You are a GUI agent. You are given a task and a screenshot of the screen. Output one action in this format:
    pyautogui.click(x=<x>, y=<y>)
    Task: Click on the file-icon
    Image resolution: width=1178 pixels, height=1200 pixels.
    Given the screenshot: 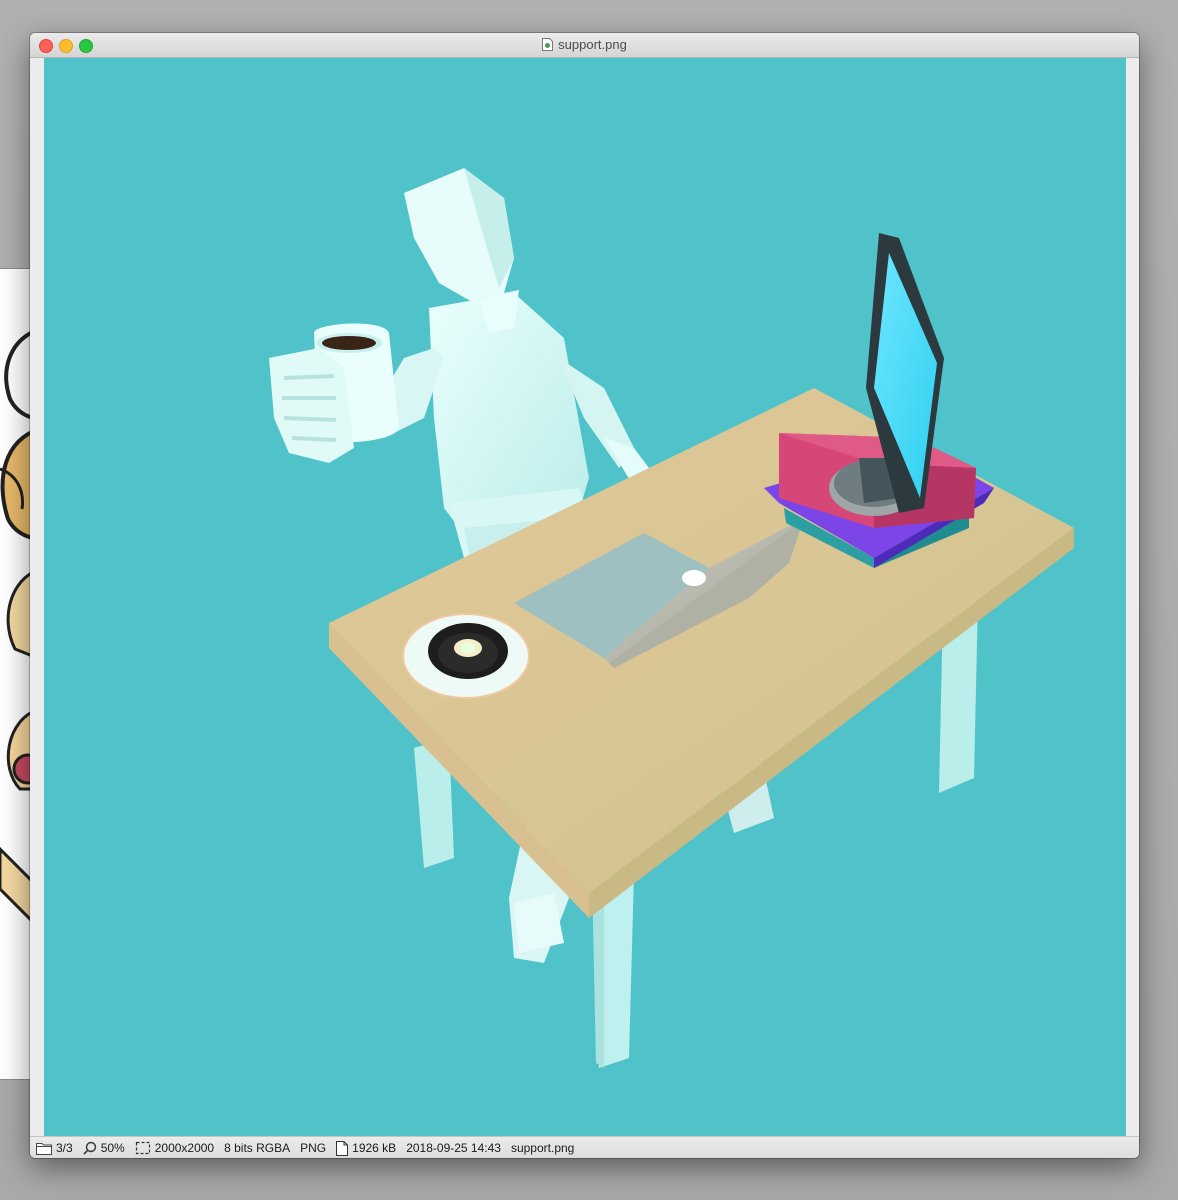 What is the action you would take?
    pyautogui.click(x=342, y=1148)
    